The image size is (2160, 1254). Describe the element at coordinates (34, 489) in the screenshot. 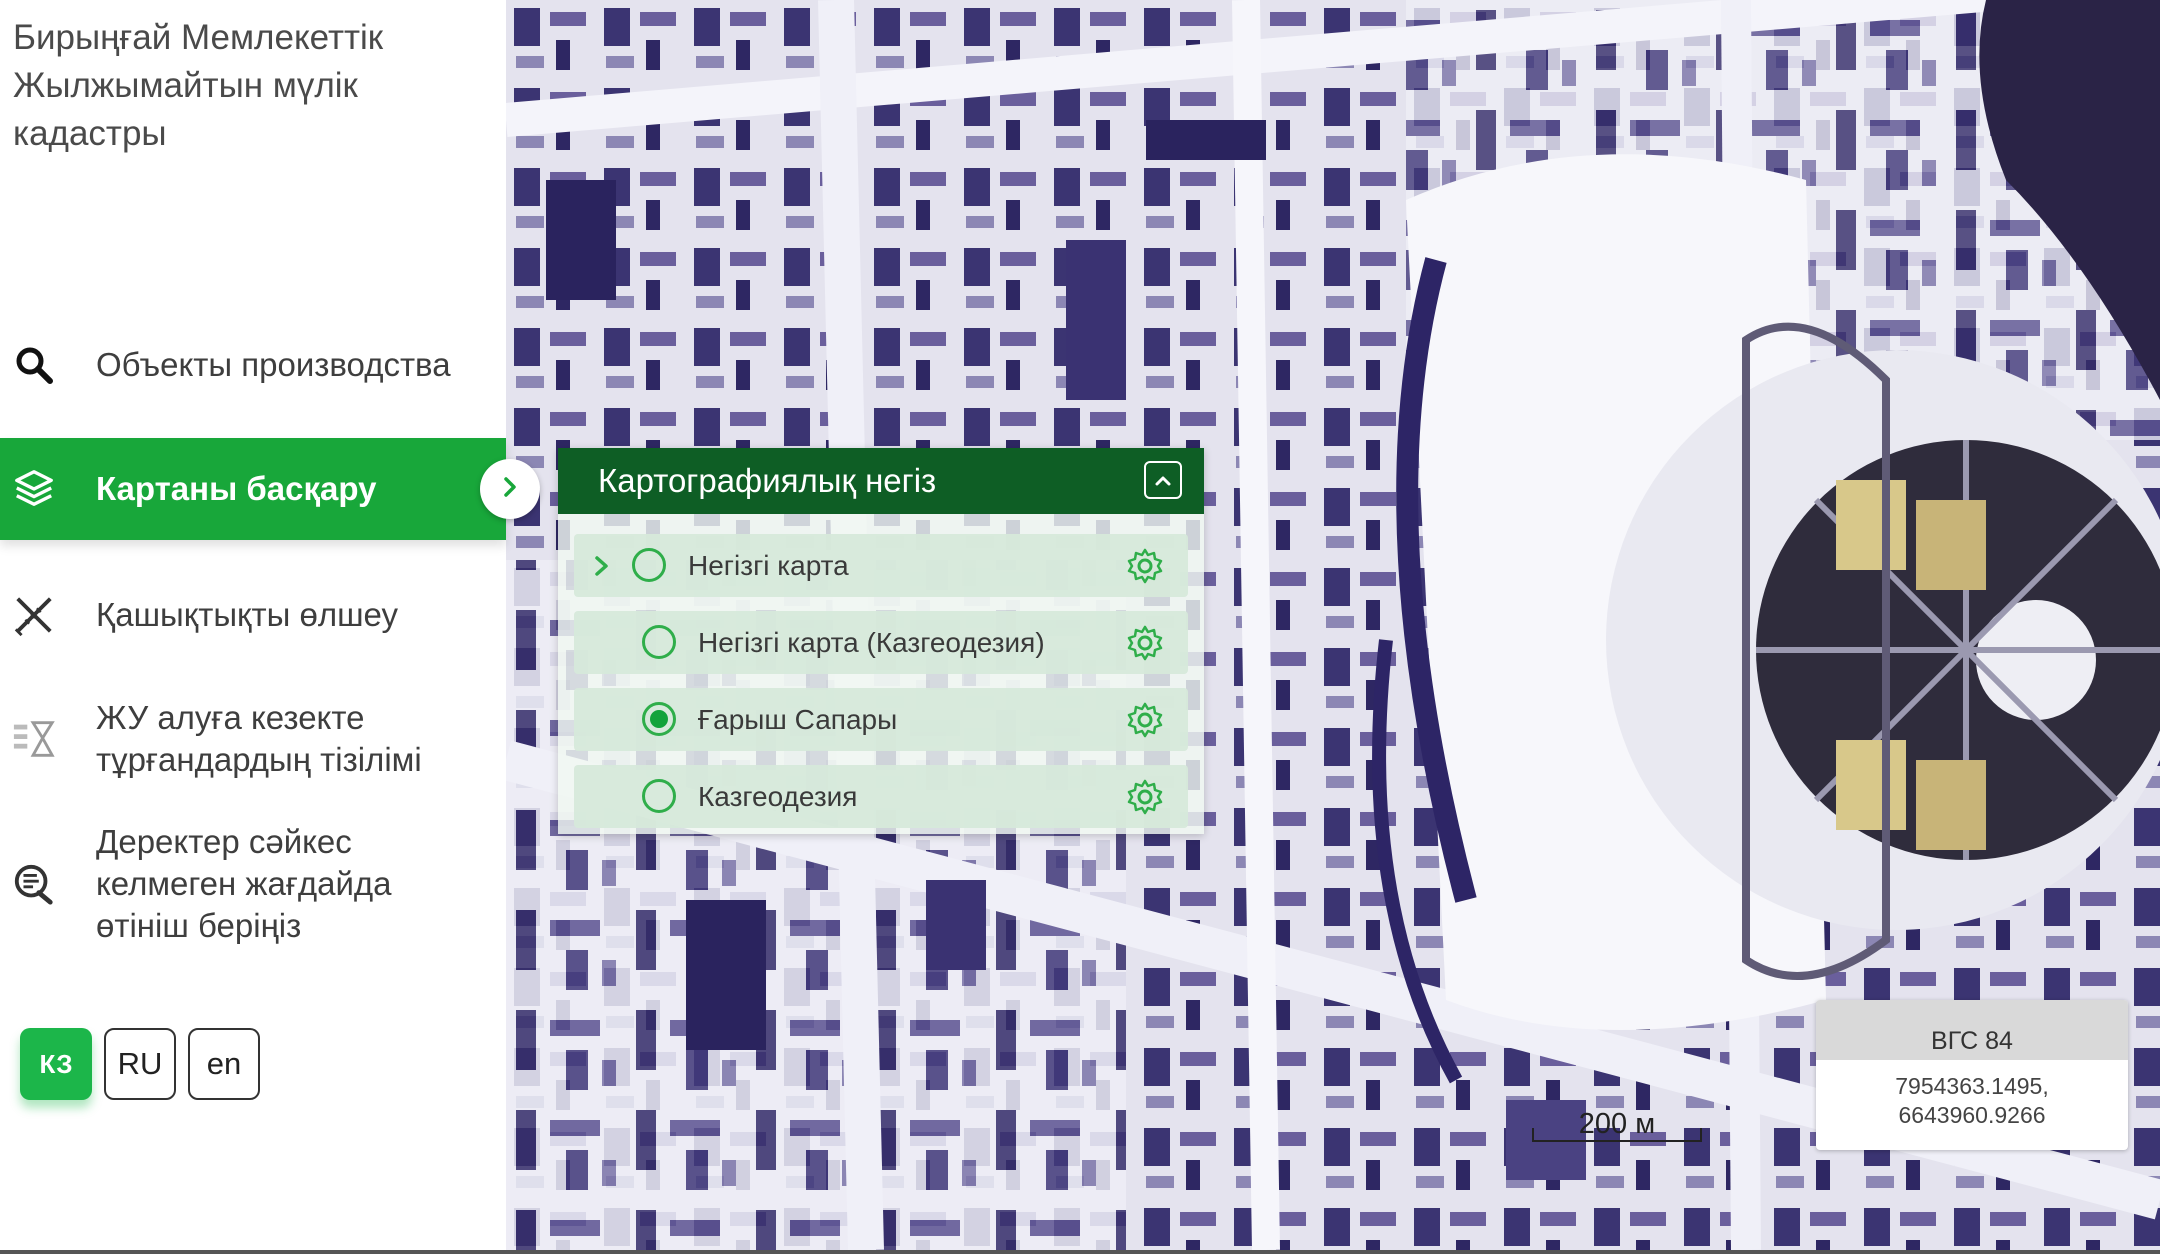

I see `layers-icon` at that location.